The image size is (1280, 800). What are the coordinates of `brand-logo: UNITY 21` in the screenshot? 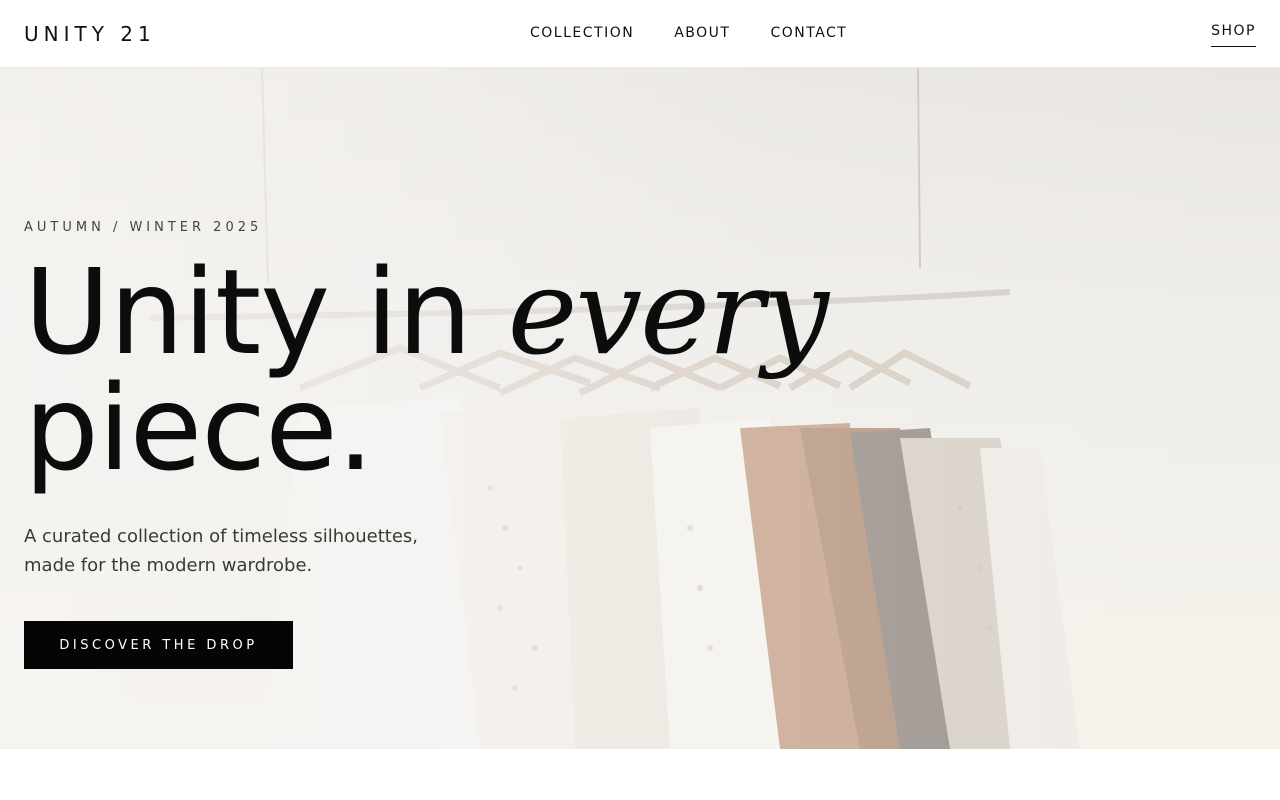 It's located at (90, 34).